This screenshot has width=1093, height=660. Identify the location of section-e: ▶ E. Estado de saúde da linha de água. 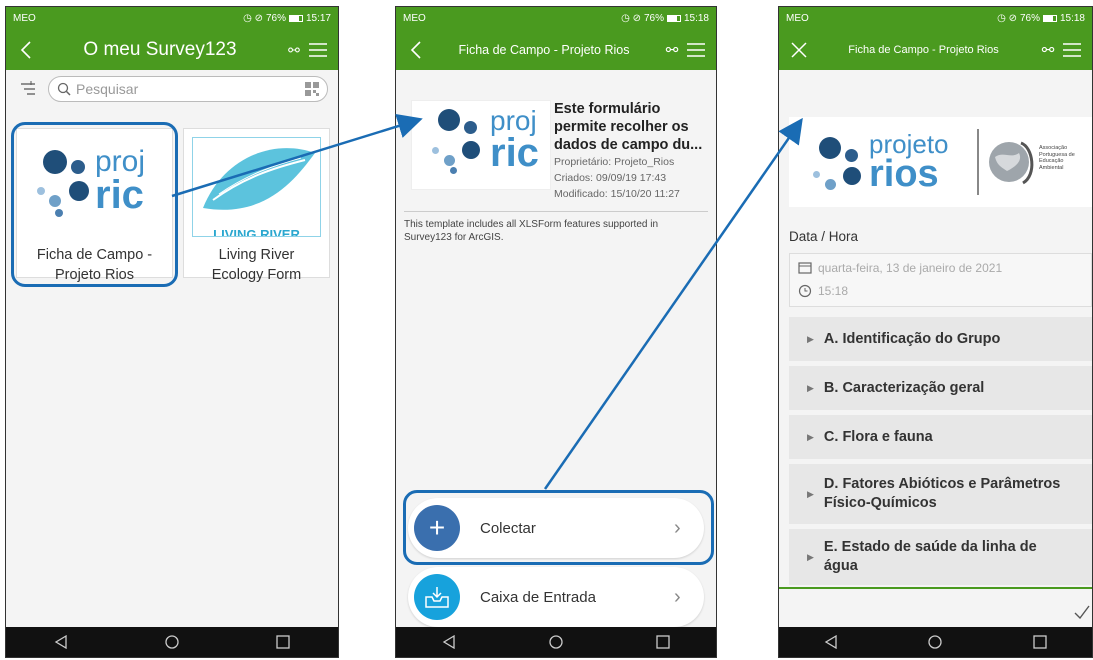
(940, 557).